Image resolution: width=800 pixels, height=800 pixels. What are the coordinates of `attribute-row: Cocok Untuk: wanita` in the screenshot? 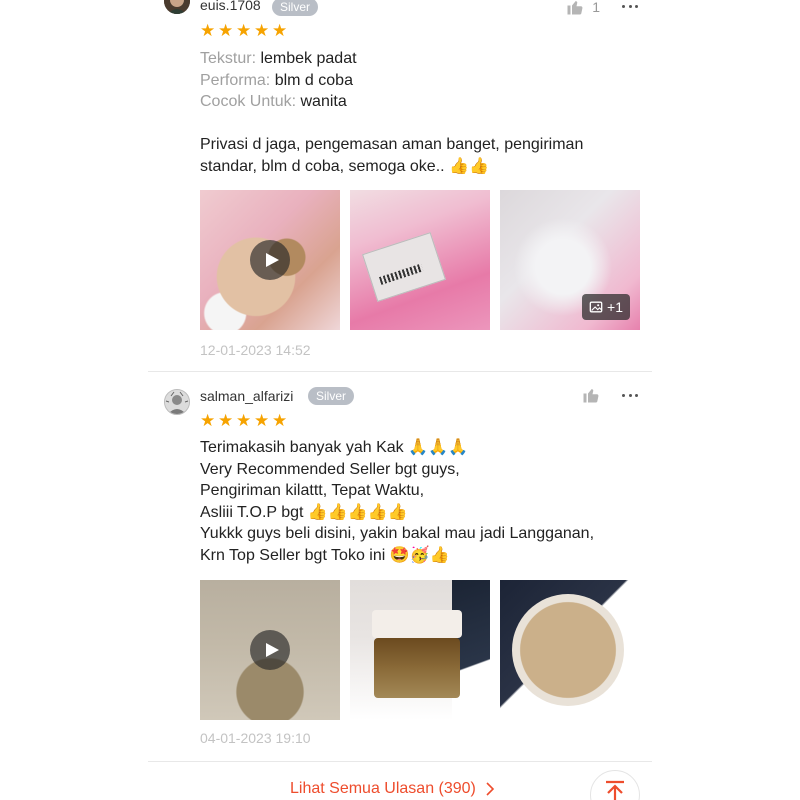 It's located at (278, 102).